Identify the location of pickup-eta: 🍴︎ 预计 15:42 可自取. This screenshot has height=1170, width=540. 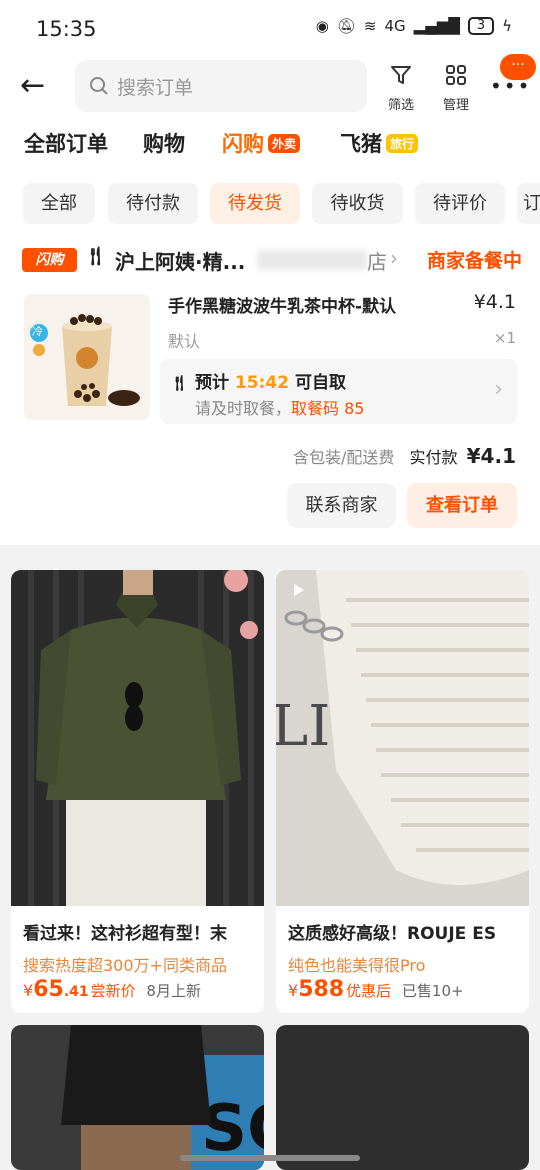
(258, 383).